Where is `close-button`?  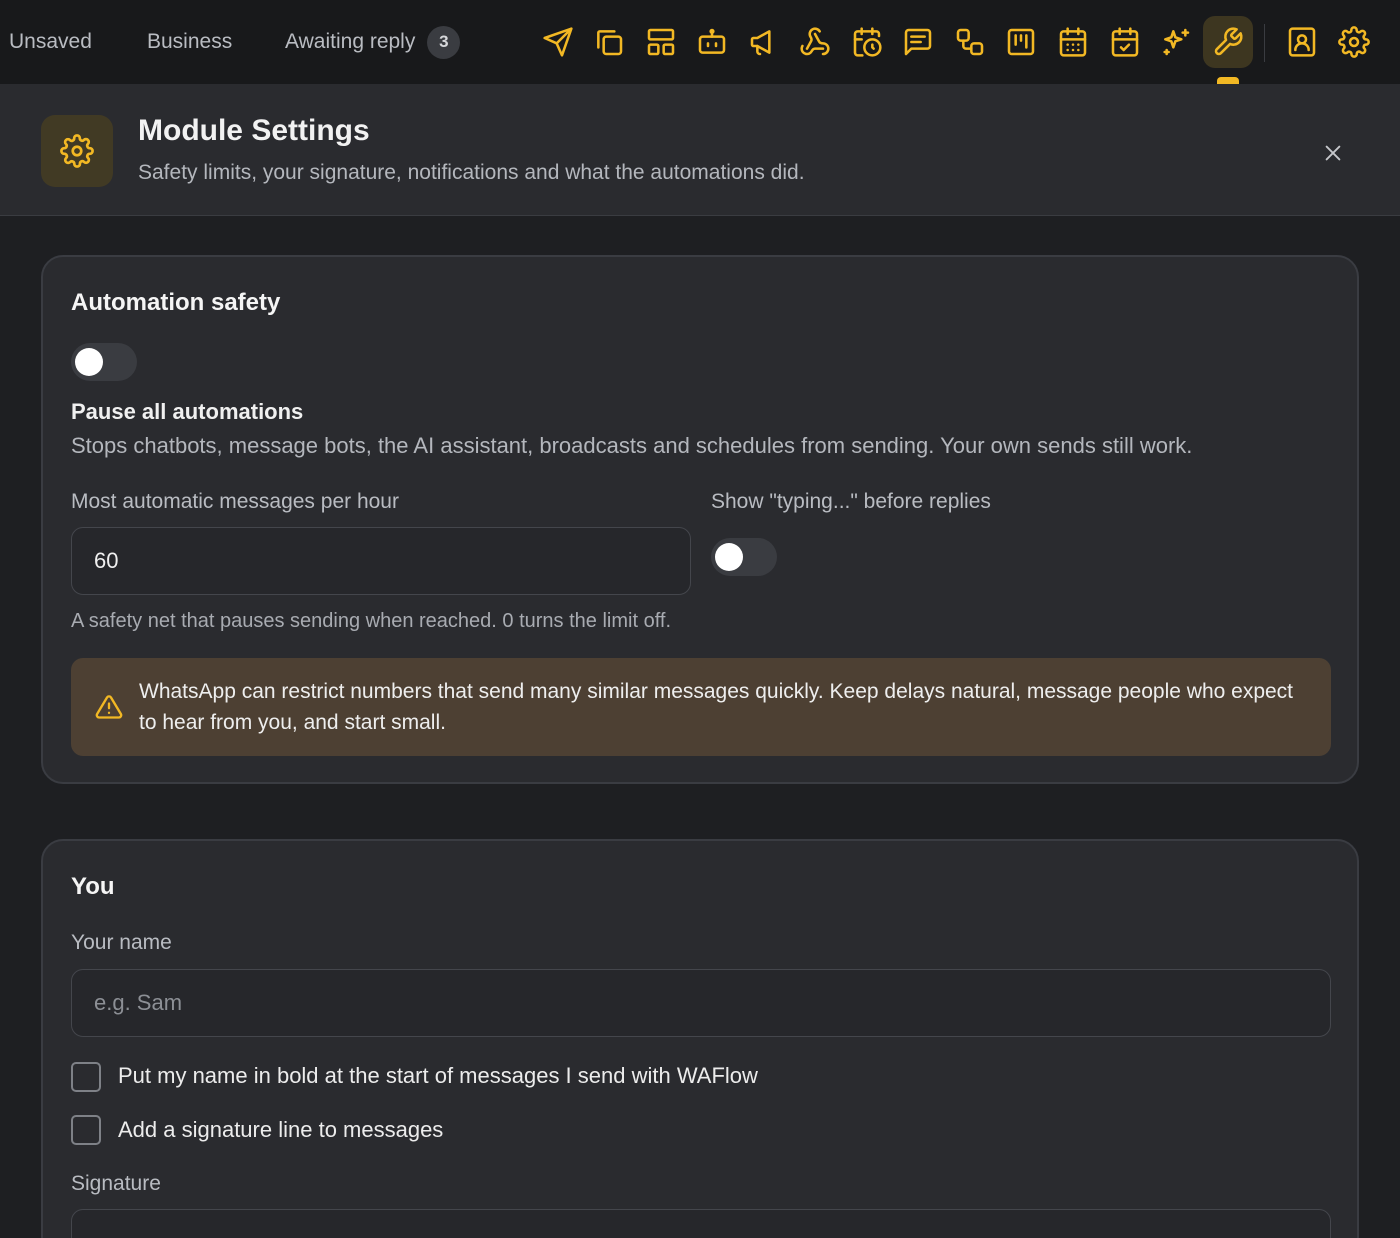
close-button is located at coordinates (1333, 153).